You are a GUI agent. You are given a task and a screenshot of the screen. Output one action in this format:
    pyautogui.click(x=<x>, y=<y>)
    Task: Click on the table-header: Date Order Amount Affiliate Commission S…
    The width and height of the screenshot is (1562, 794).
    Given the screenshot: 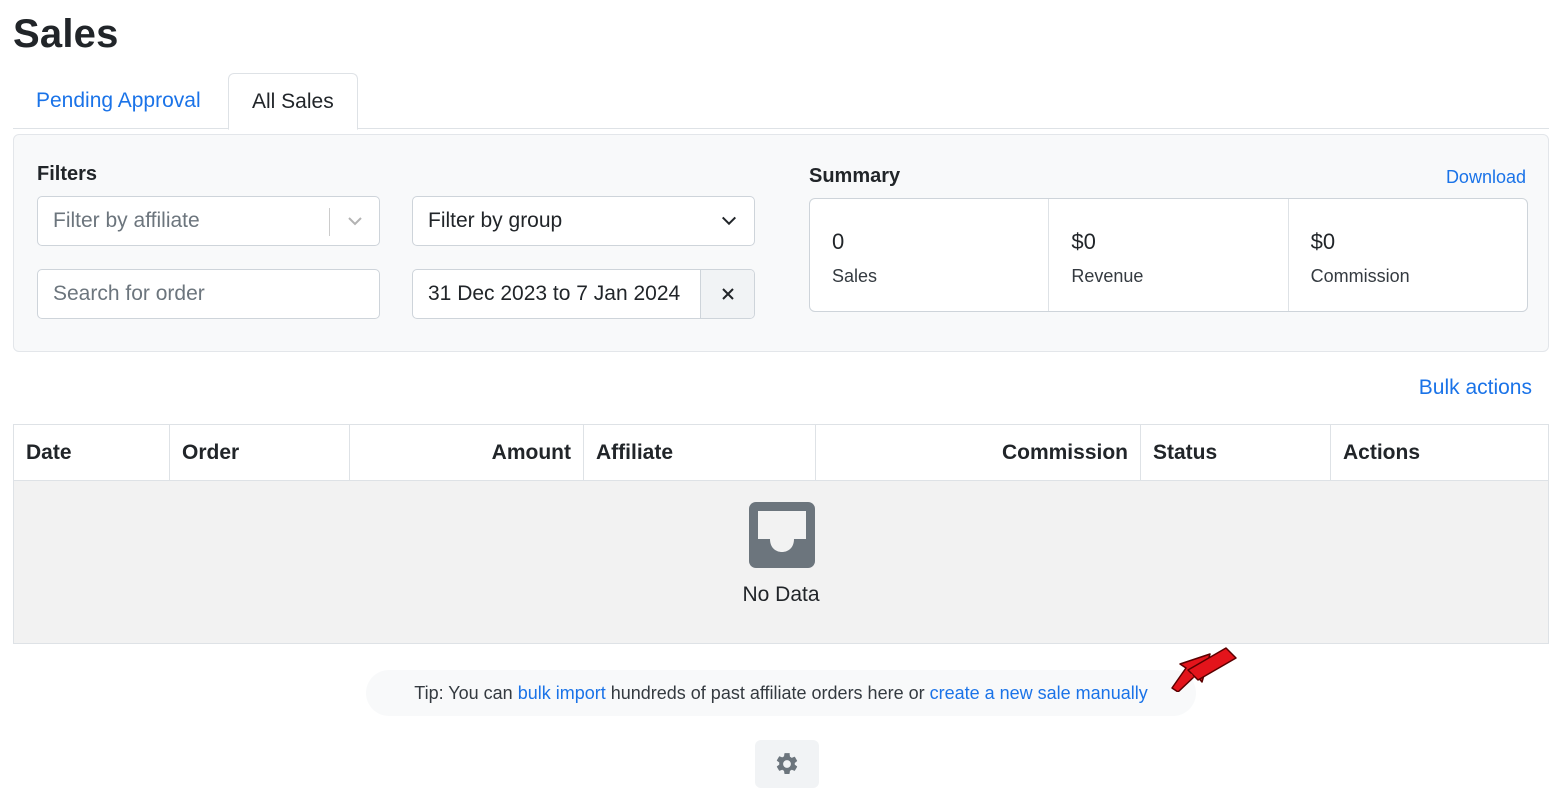 What is the action you would take?
    pyautogui.click(x=781, y=453)
    